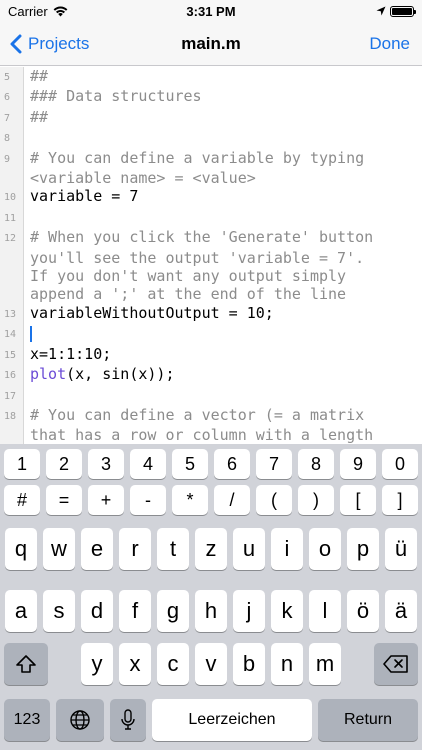 Image resolution: width=422 pixels, height=750 pixels. I want to click on code-line: 17, so click(211, 395).